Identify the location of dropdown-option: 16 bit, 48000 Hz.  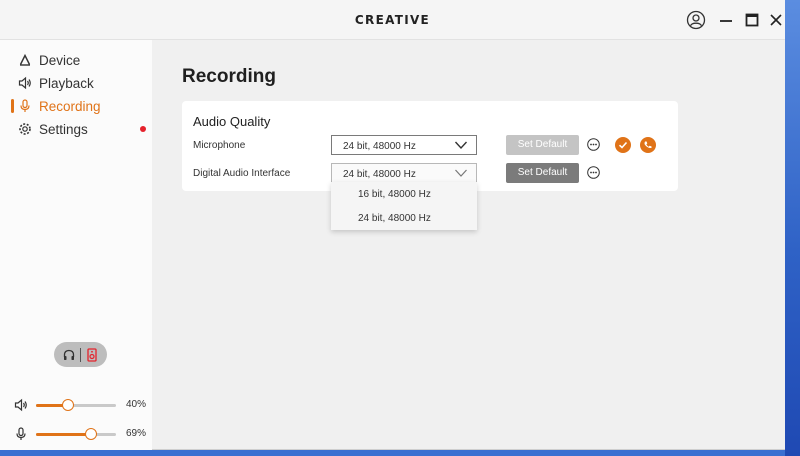
(394, 194).